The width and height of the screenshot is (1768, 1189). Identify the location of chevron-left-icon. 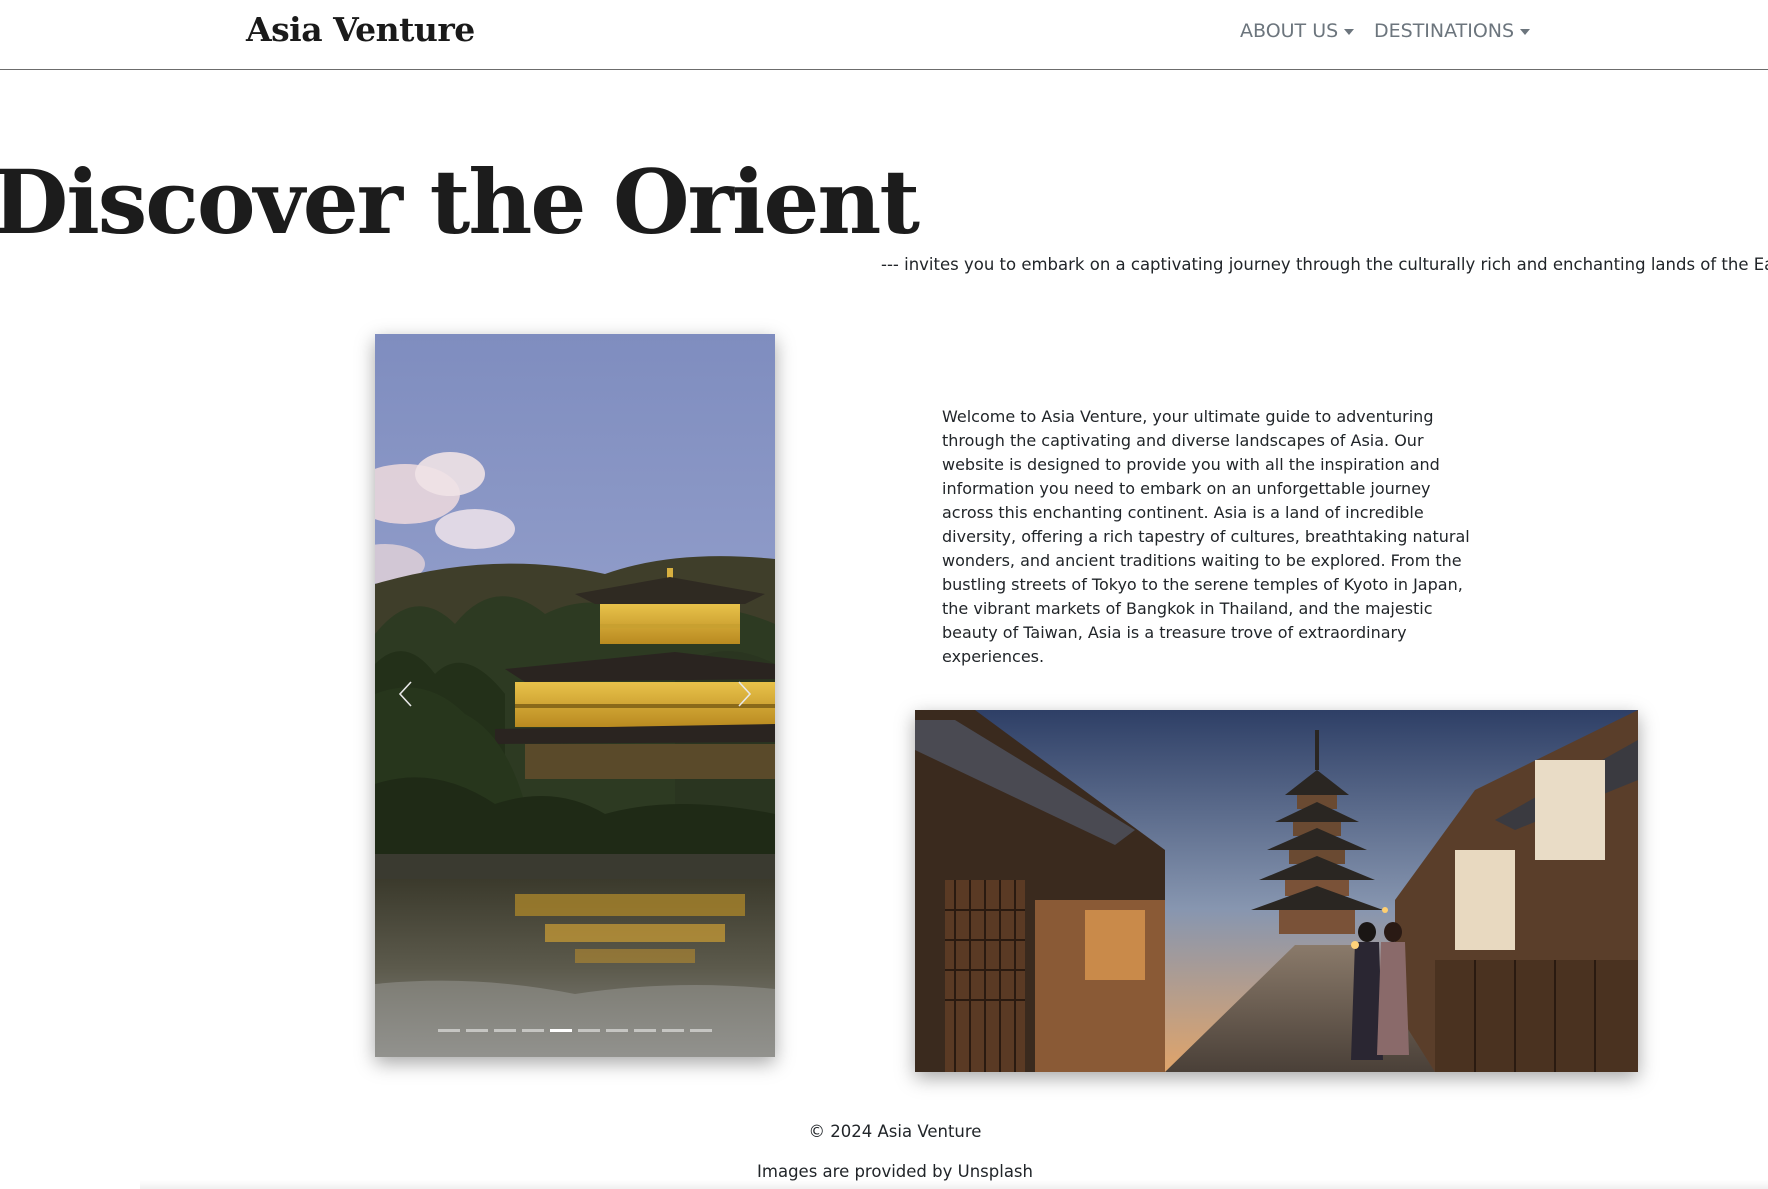
(405, 694).